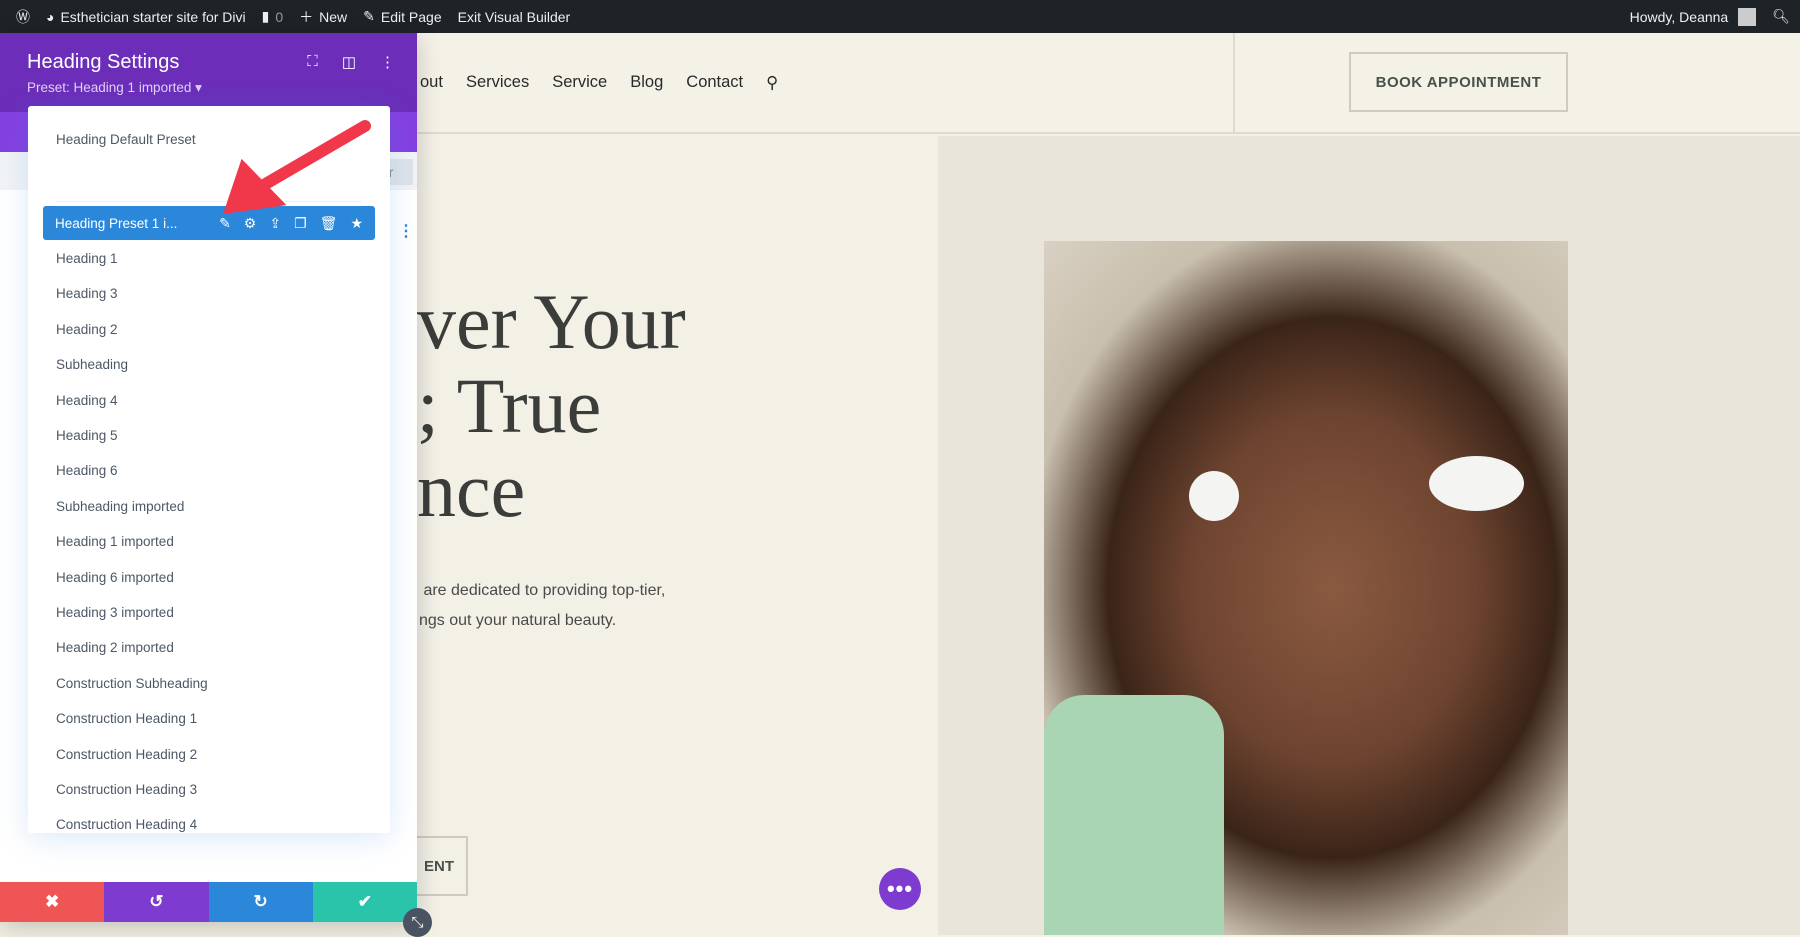  I want to click on edit-icon: ✎, so click(225, 223).